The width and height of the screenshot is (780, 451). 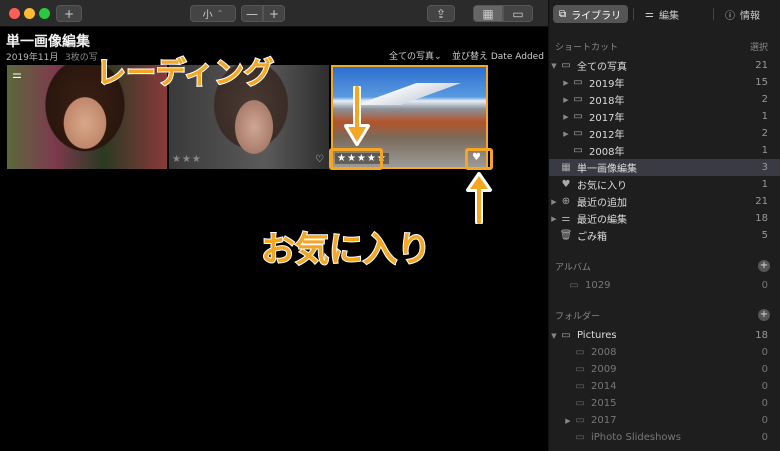 I want to click on shortcuts-header: ショートカット, so click(x=587, y=48).